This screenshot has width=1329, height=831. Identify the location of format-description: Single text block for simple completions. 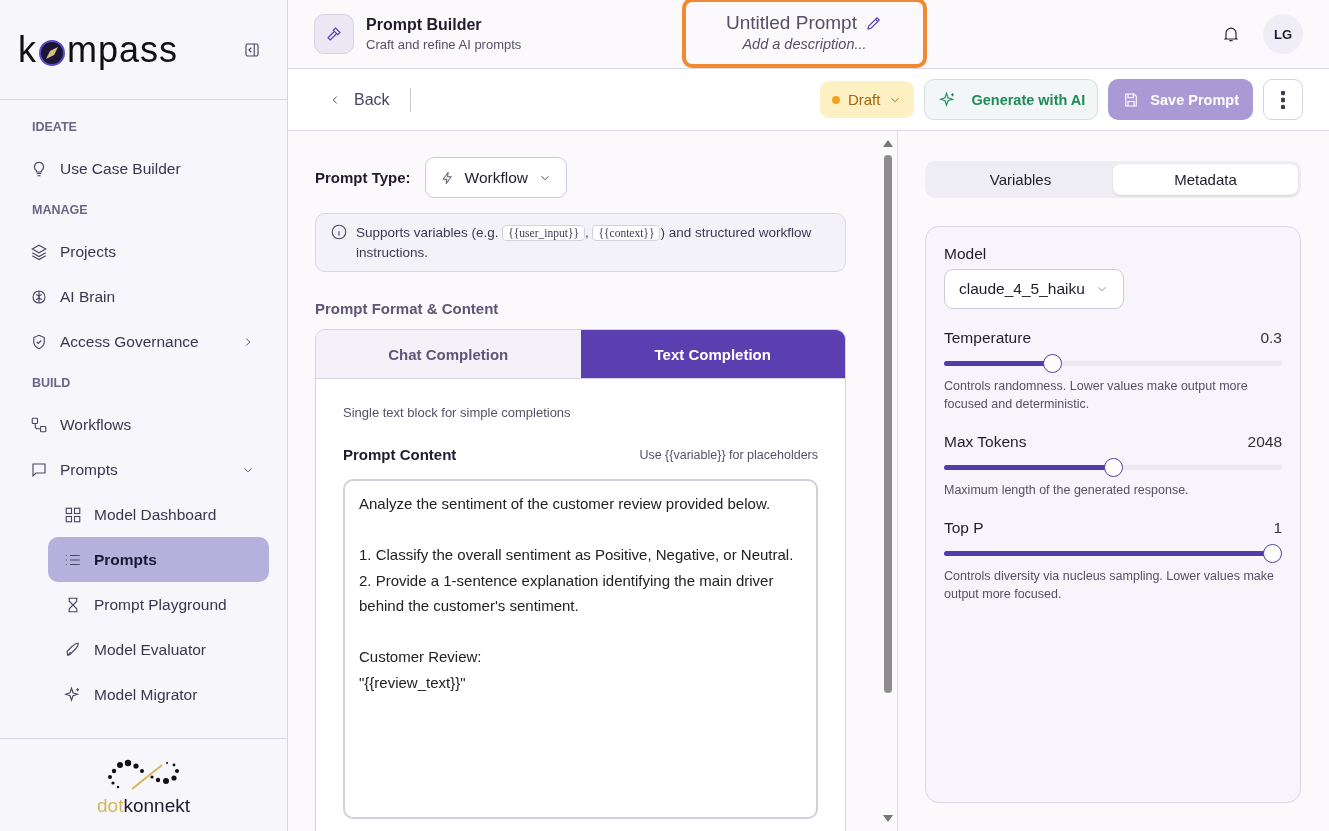
(457, 412).